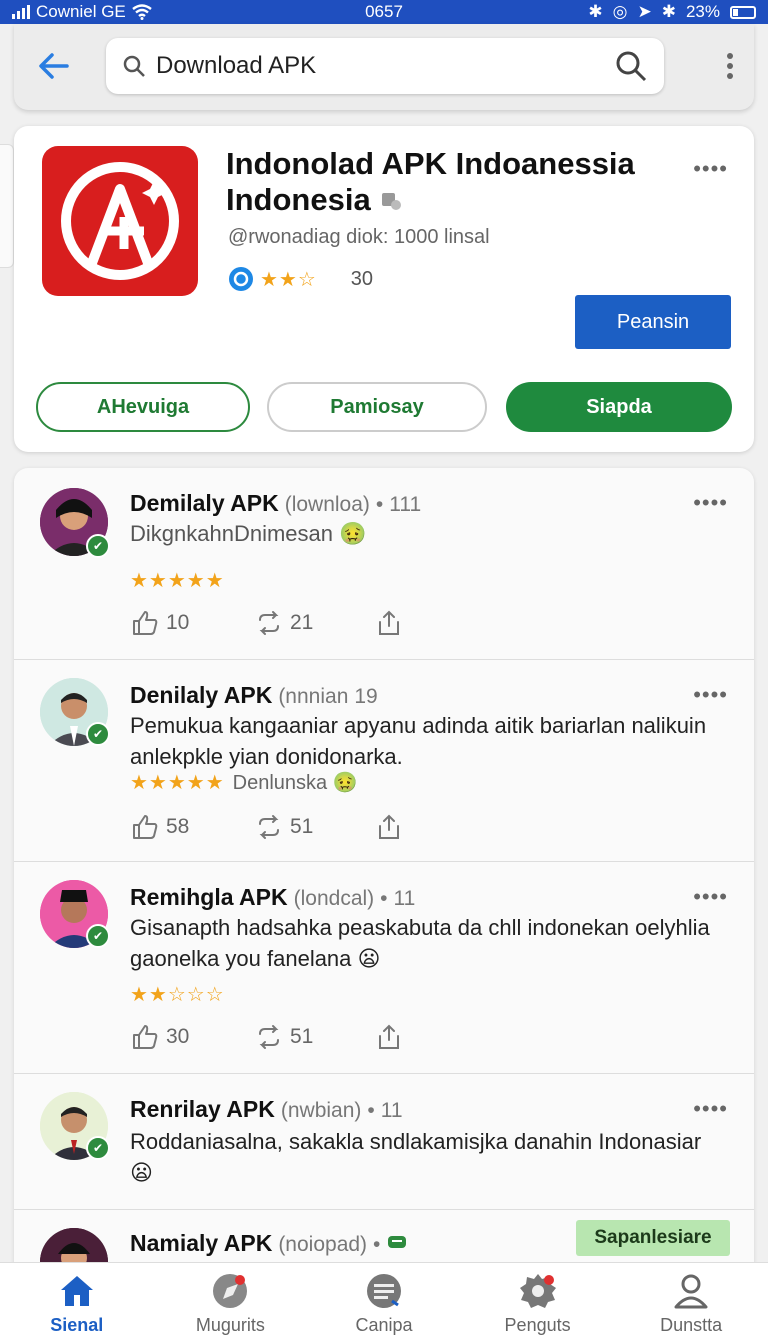 Image resolution: width=768 pixels, height=1344 pixels. What do you see at coordinates (142, 12) in the screenshot?
I see `wifi-icon` at bounding box center [142, 12].